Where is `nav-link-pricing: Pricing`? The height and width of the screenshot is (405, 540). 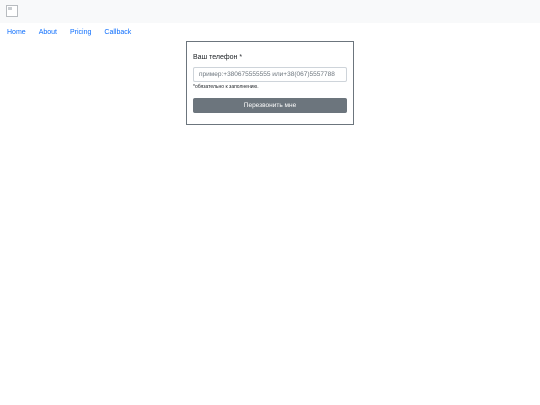
nav-link-pricing: Pricing is located at coordinates (80, 33).